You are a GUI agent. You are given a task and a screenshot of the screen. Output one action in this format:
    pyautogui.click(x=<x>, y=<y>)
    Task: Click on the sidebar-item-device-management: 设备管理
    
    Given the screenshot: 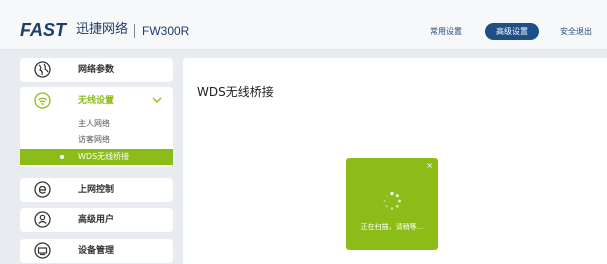 What is the action you would take?
    pyautogui.click(x=96, y=251)
    